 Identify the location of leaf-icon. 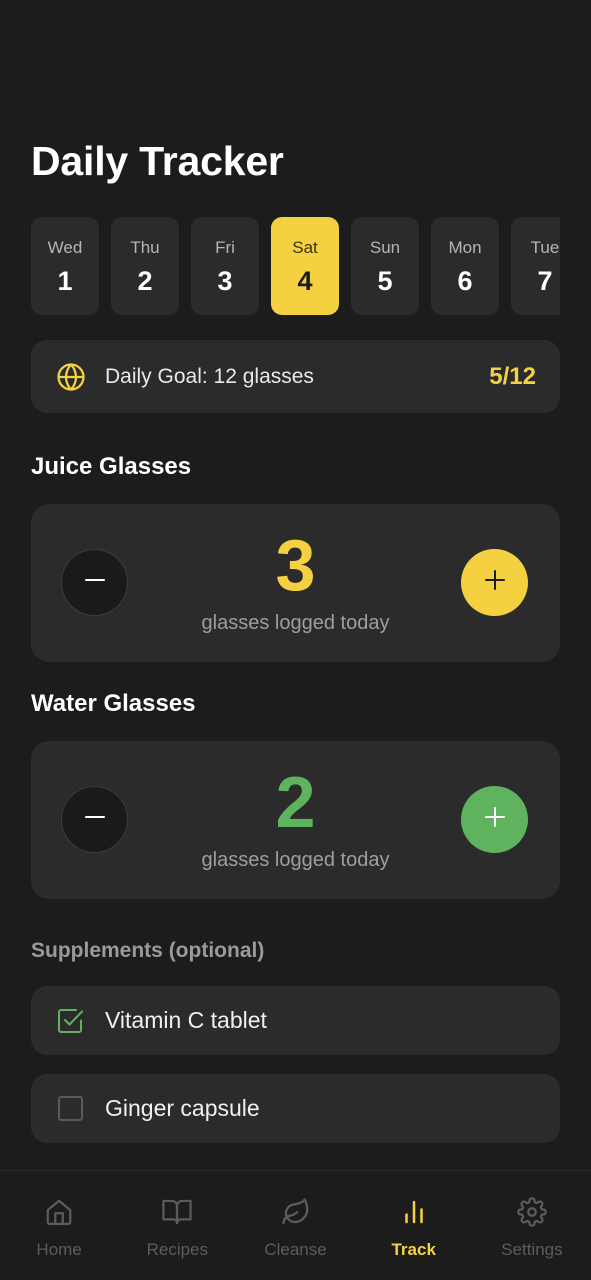
(296, 1212).